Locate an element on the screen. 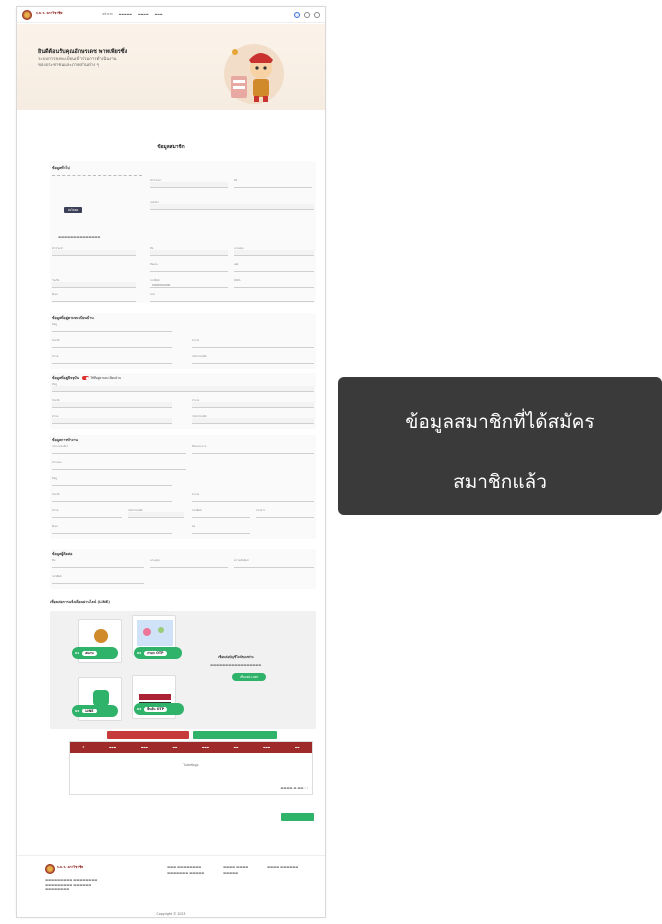 The height and width of the screenshot is (924, 662). field-work-district: อำเภอ is located at coordinates (253, 497).